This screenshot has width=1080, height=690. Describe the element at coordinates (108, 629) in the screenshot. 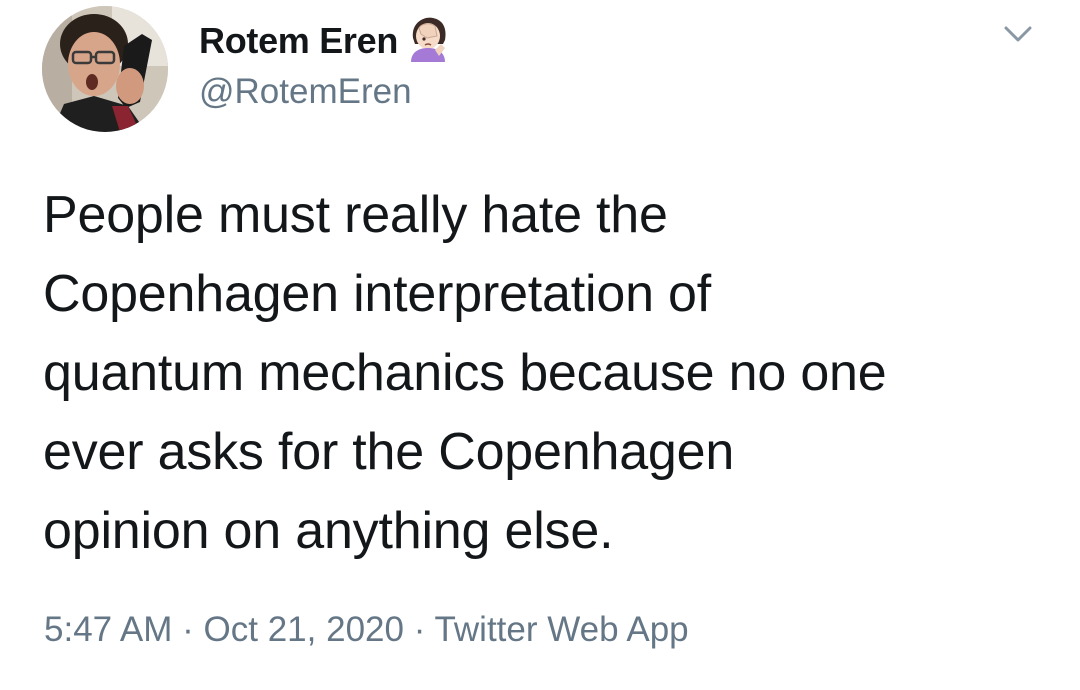

I see `tweet-time: 5:47 AM` at that location.